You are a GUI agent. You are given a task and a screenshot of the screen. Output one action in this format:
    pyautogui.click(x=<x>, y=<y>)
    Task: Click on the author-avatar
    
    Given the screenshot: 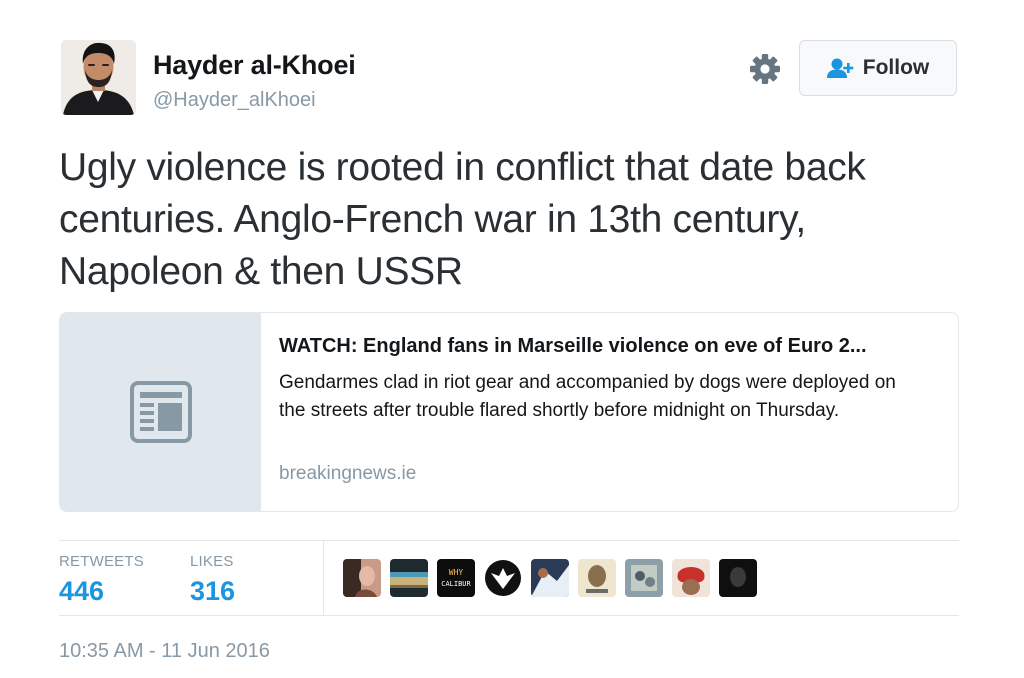 What is the action you would take?
    pyautogui.click(x=98, y=77)
    